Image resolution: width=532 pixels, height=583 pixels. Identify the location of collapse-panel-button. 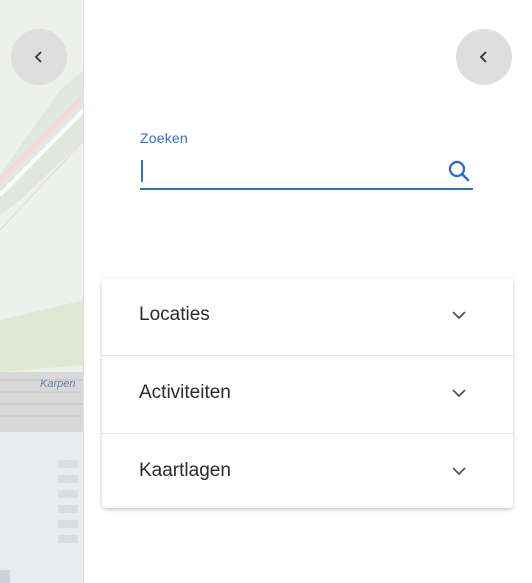
(484, 57).